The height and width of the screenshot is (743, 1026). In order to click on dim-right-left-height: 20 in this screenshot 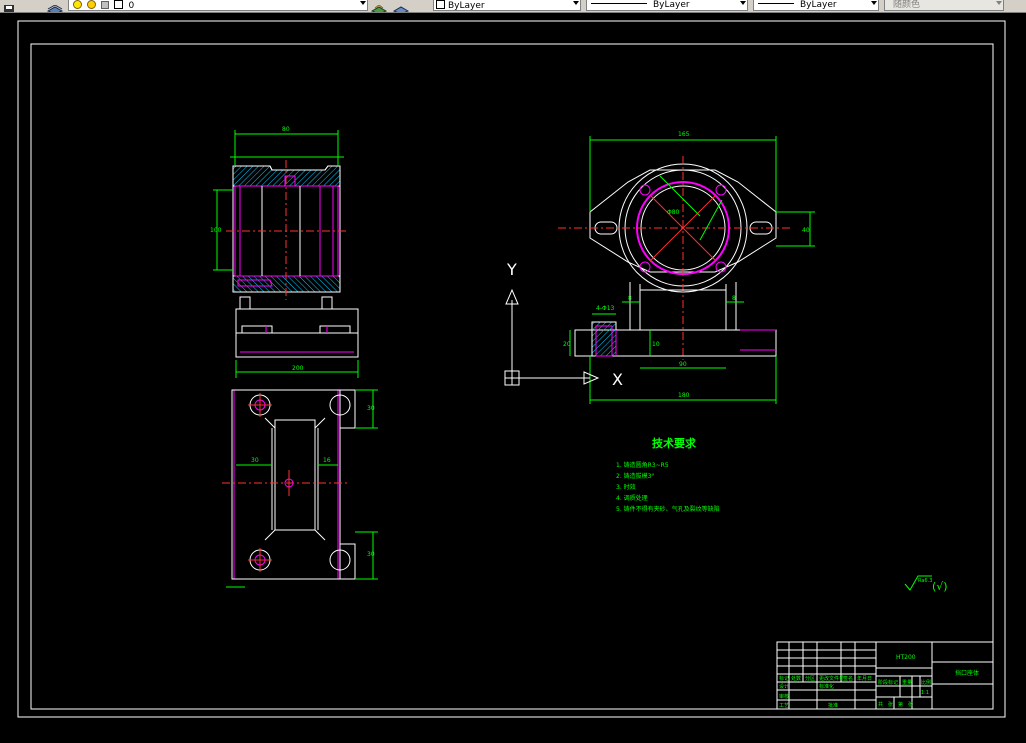, I will do `click(567, 344)`.